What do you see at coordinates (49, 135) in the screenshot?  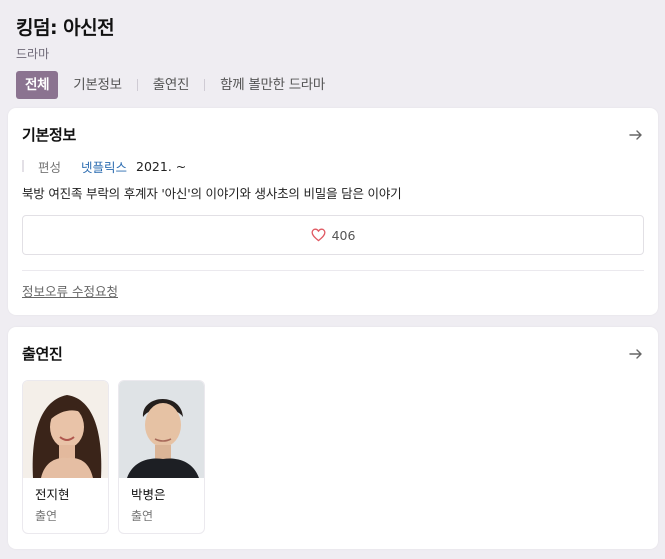 I see `basic-info-title: 기본정보` at bounding box center [49, 135].